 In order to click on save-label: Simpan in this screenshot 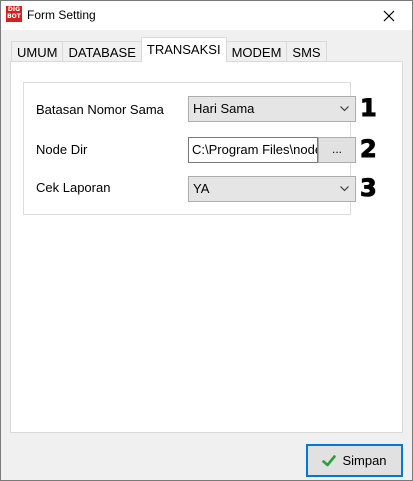, I will do `click(364, 460)`.